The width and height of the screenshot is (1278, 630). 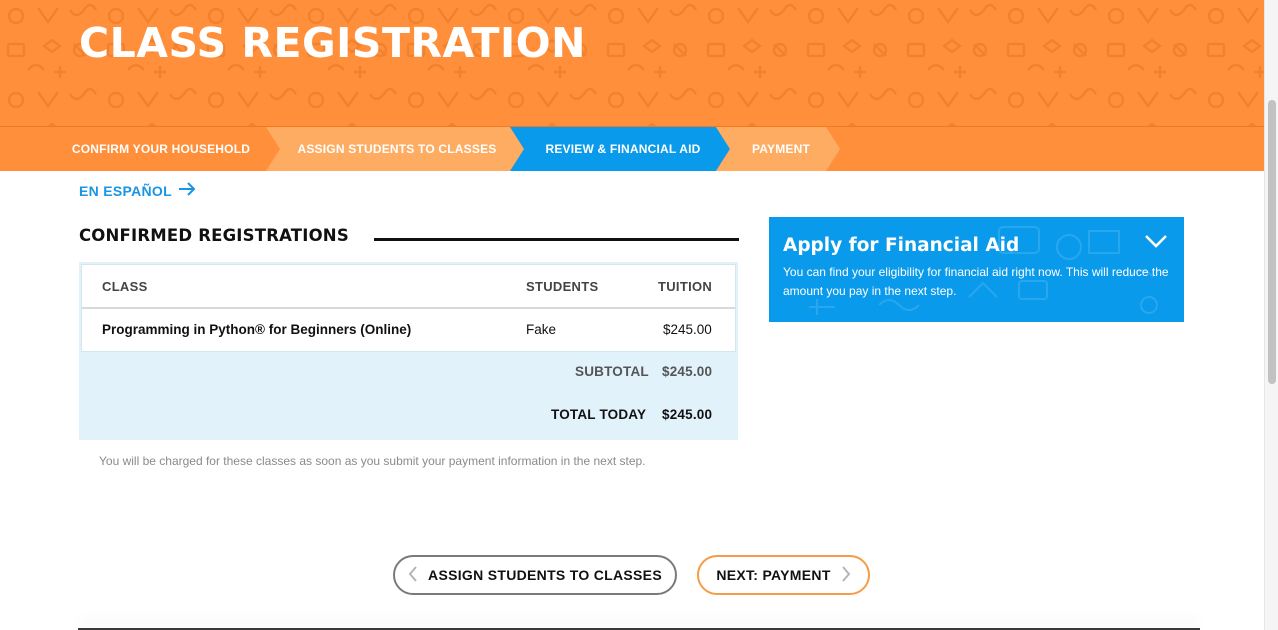 What do you see at coordinates (687, 371) in the screenshot?
I see `subtotal-value: $245.00` at bounding box center [687, 371].